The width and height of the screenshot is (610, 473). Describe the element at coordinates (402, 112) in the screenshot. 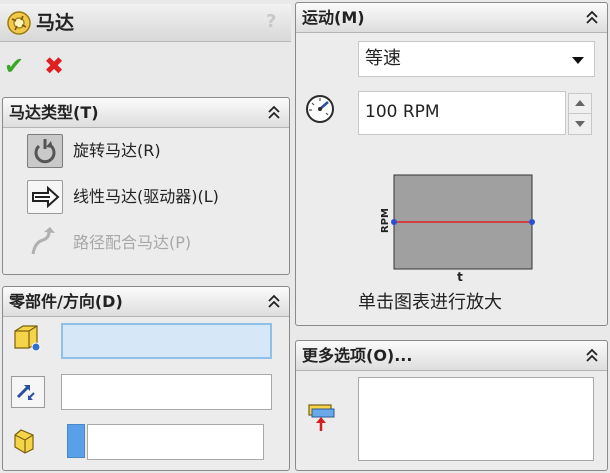

I see `speed-value: 100 RPM` at that location.